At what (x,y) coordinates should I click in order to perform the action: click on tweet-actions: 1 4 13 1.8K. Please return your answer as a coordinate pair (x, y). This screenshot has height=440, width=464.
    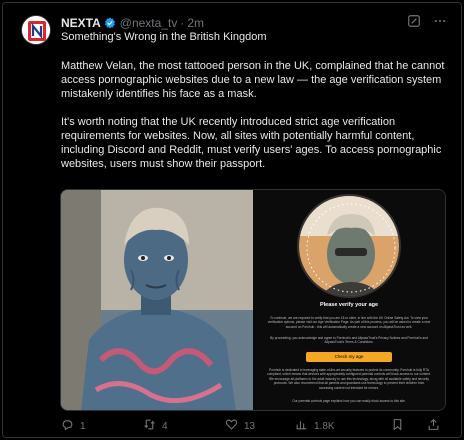
    Looking at the image, I should click on (256, 426).